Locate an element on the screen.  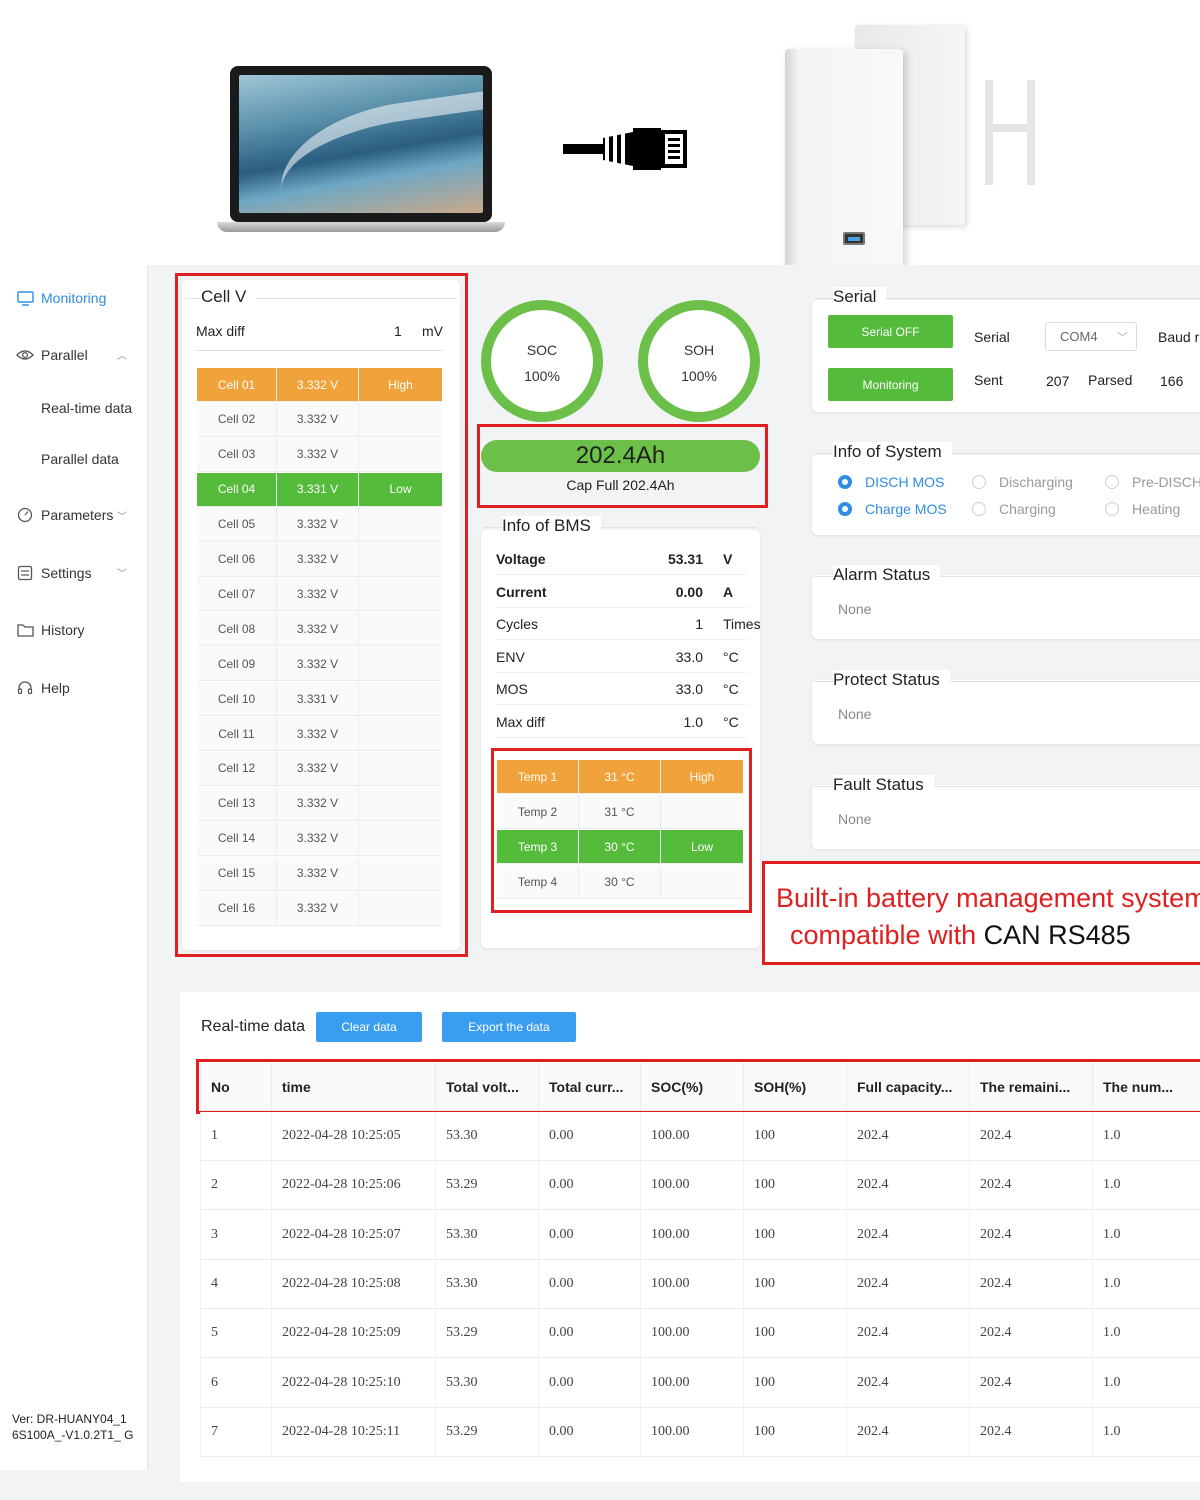
cell-name: Cell 02 is located at coordinates (237, 419).